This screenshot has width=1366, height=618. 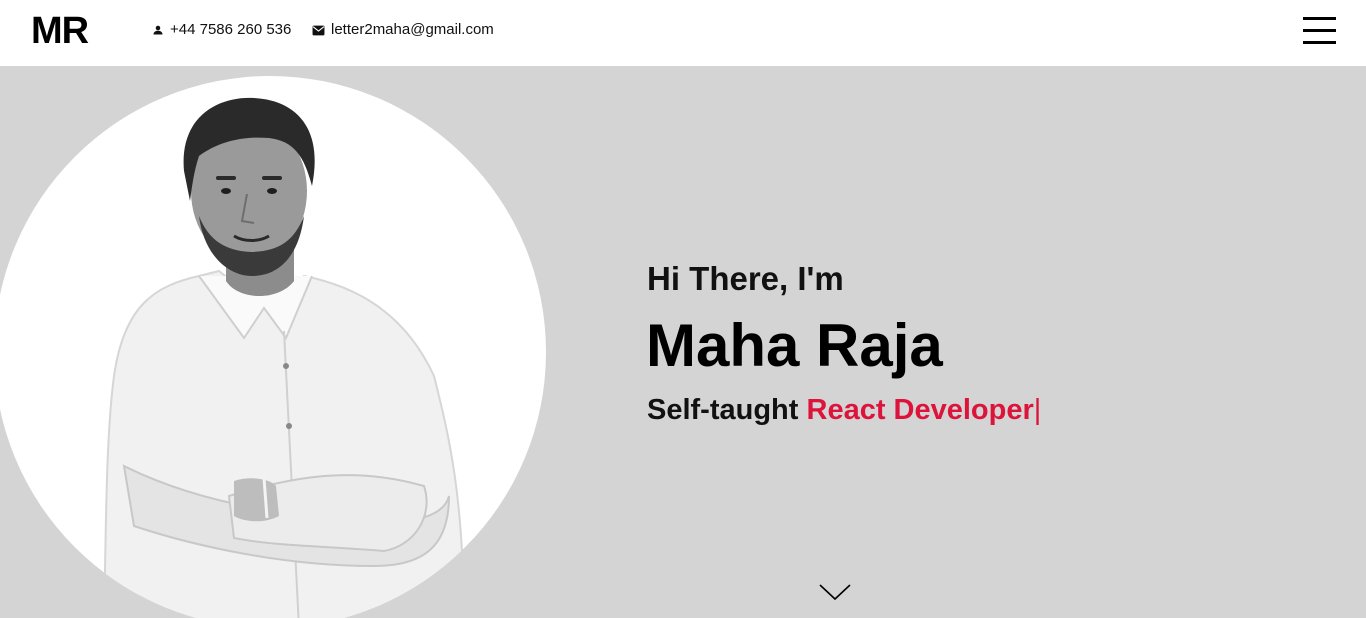 I want to click on person-icon, so click(x=158, y=30).